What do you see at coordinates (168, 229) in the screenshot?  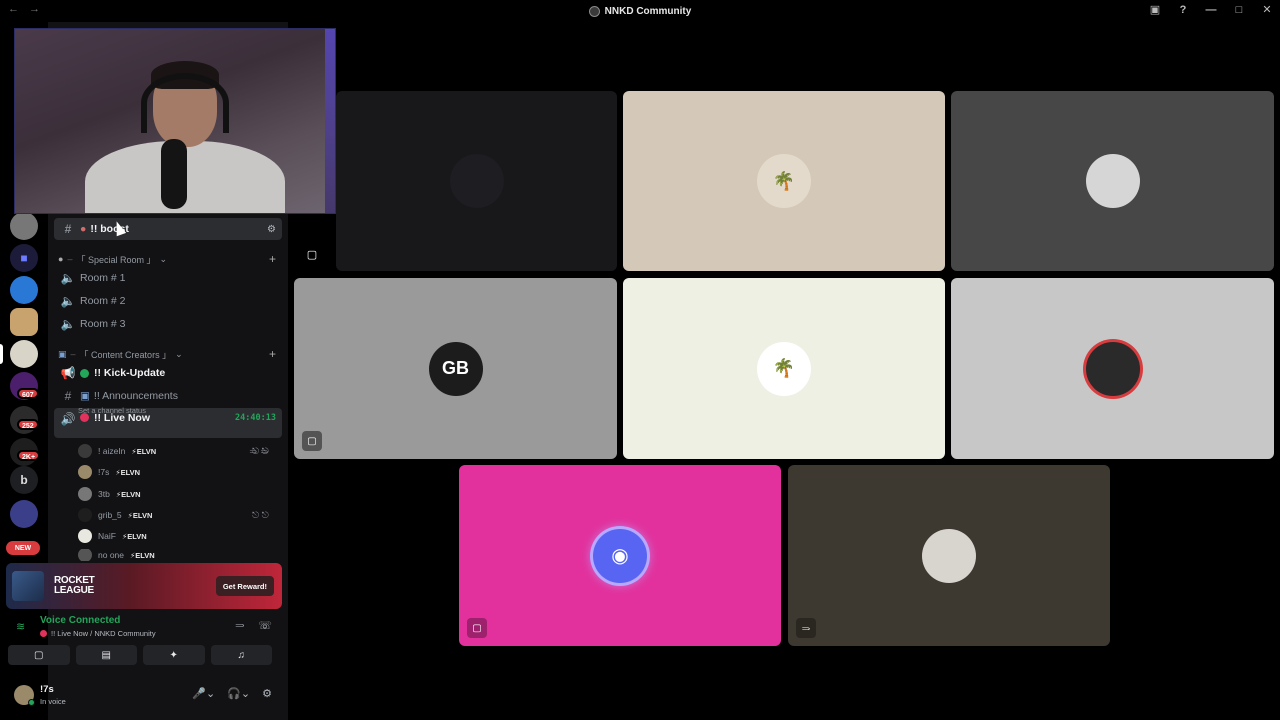 I see `channel-boost: # ● !! boost ⚙` at bounding box center [168, 229].